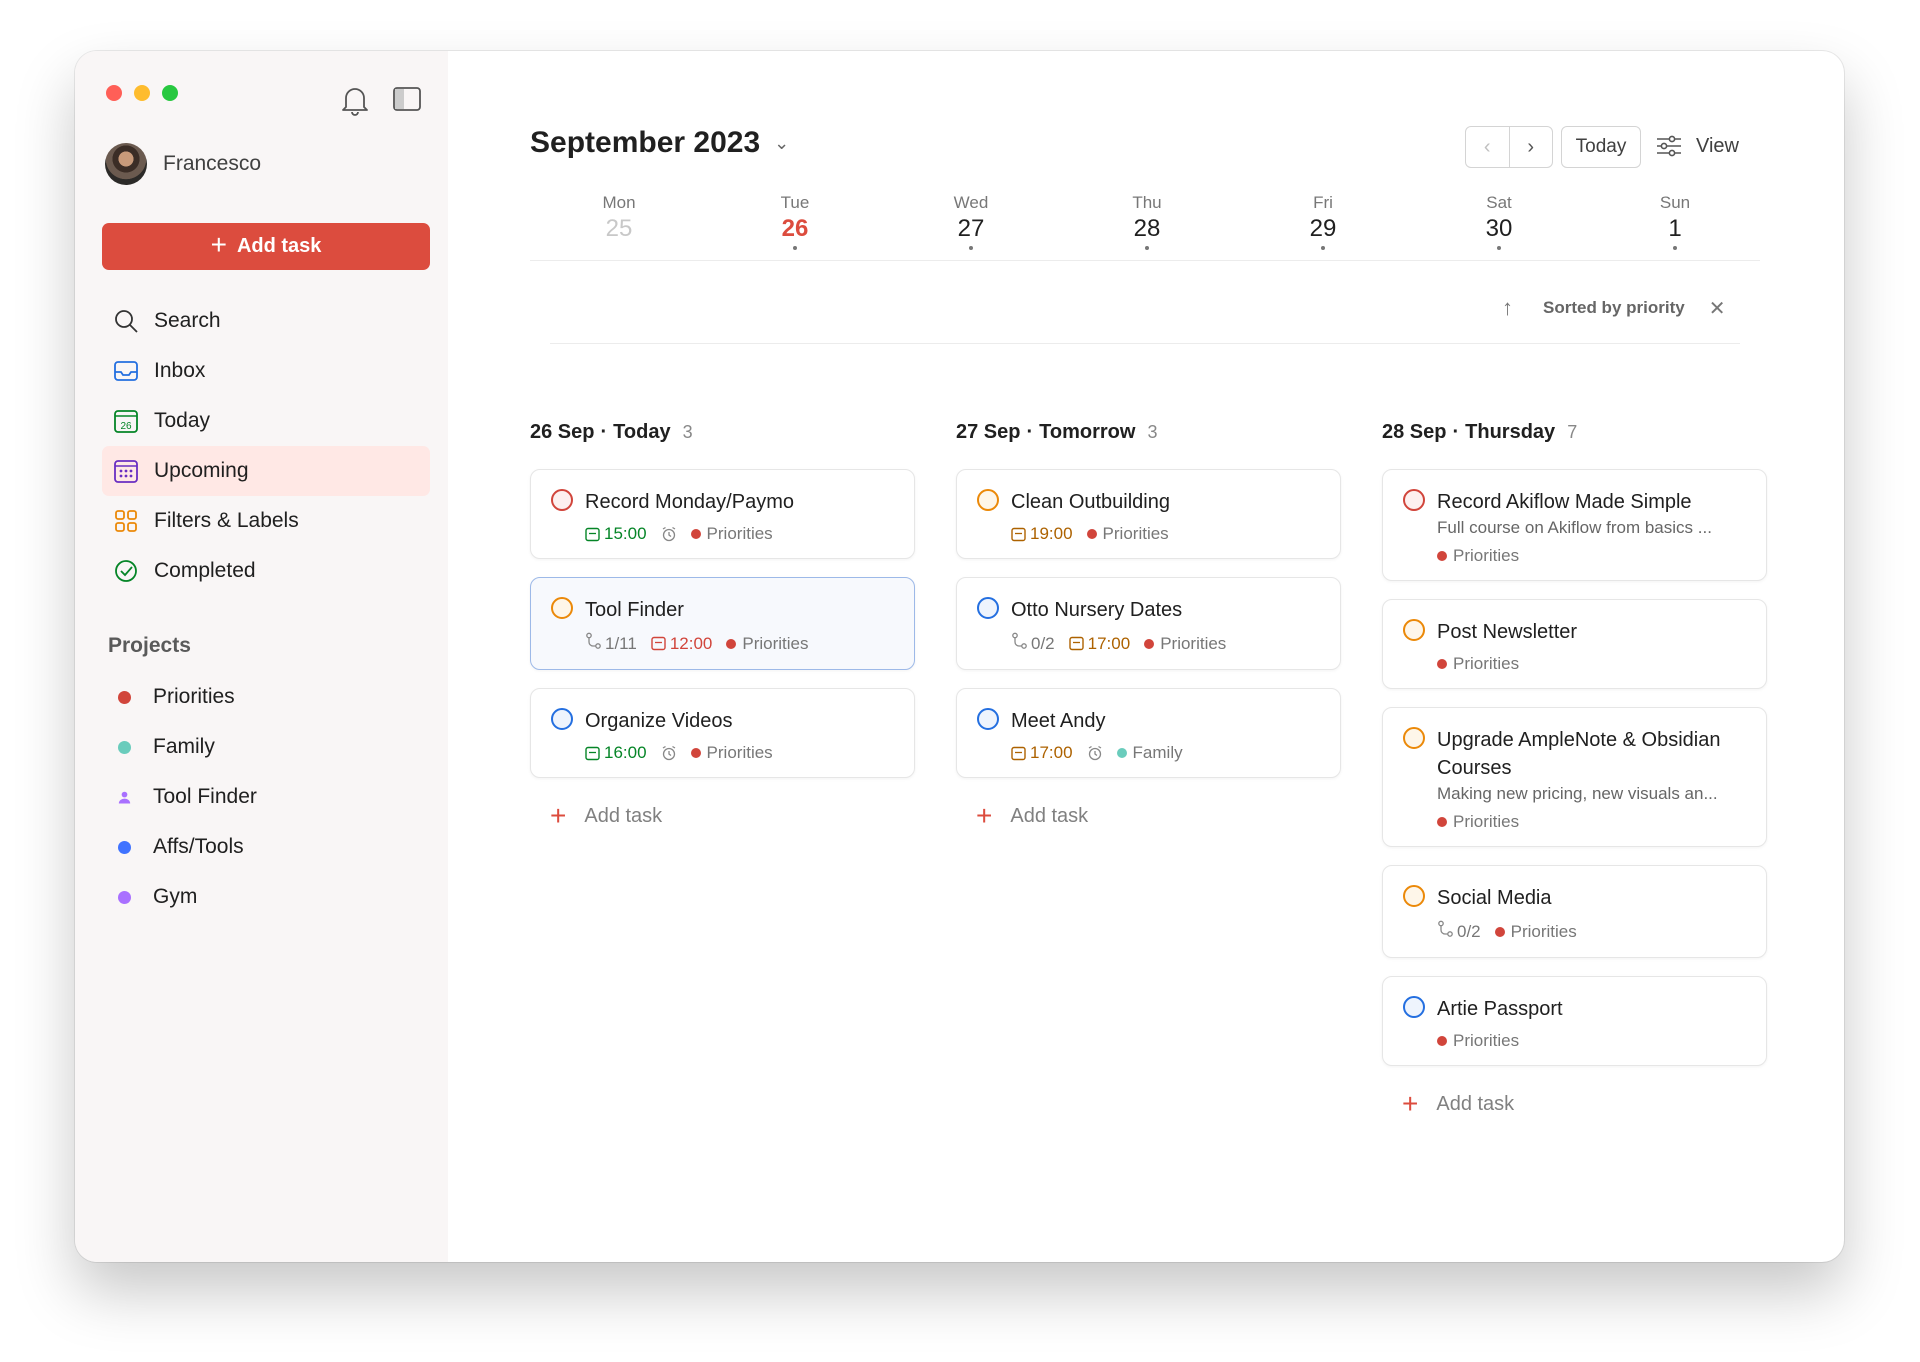  Describe the element at coordinates (266, 697) in the screenshot. I see `project-item-priorities: Priorities` at that location.